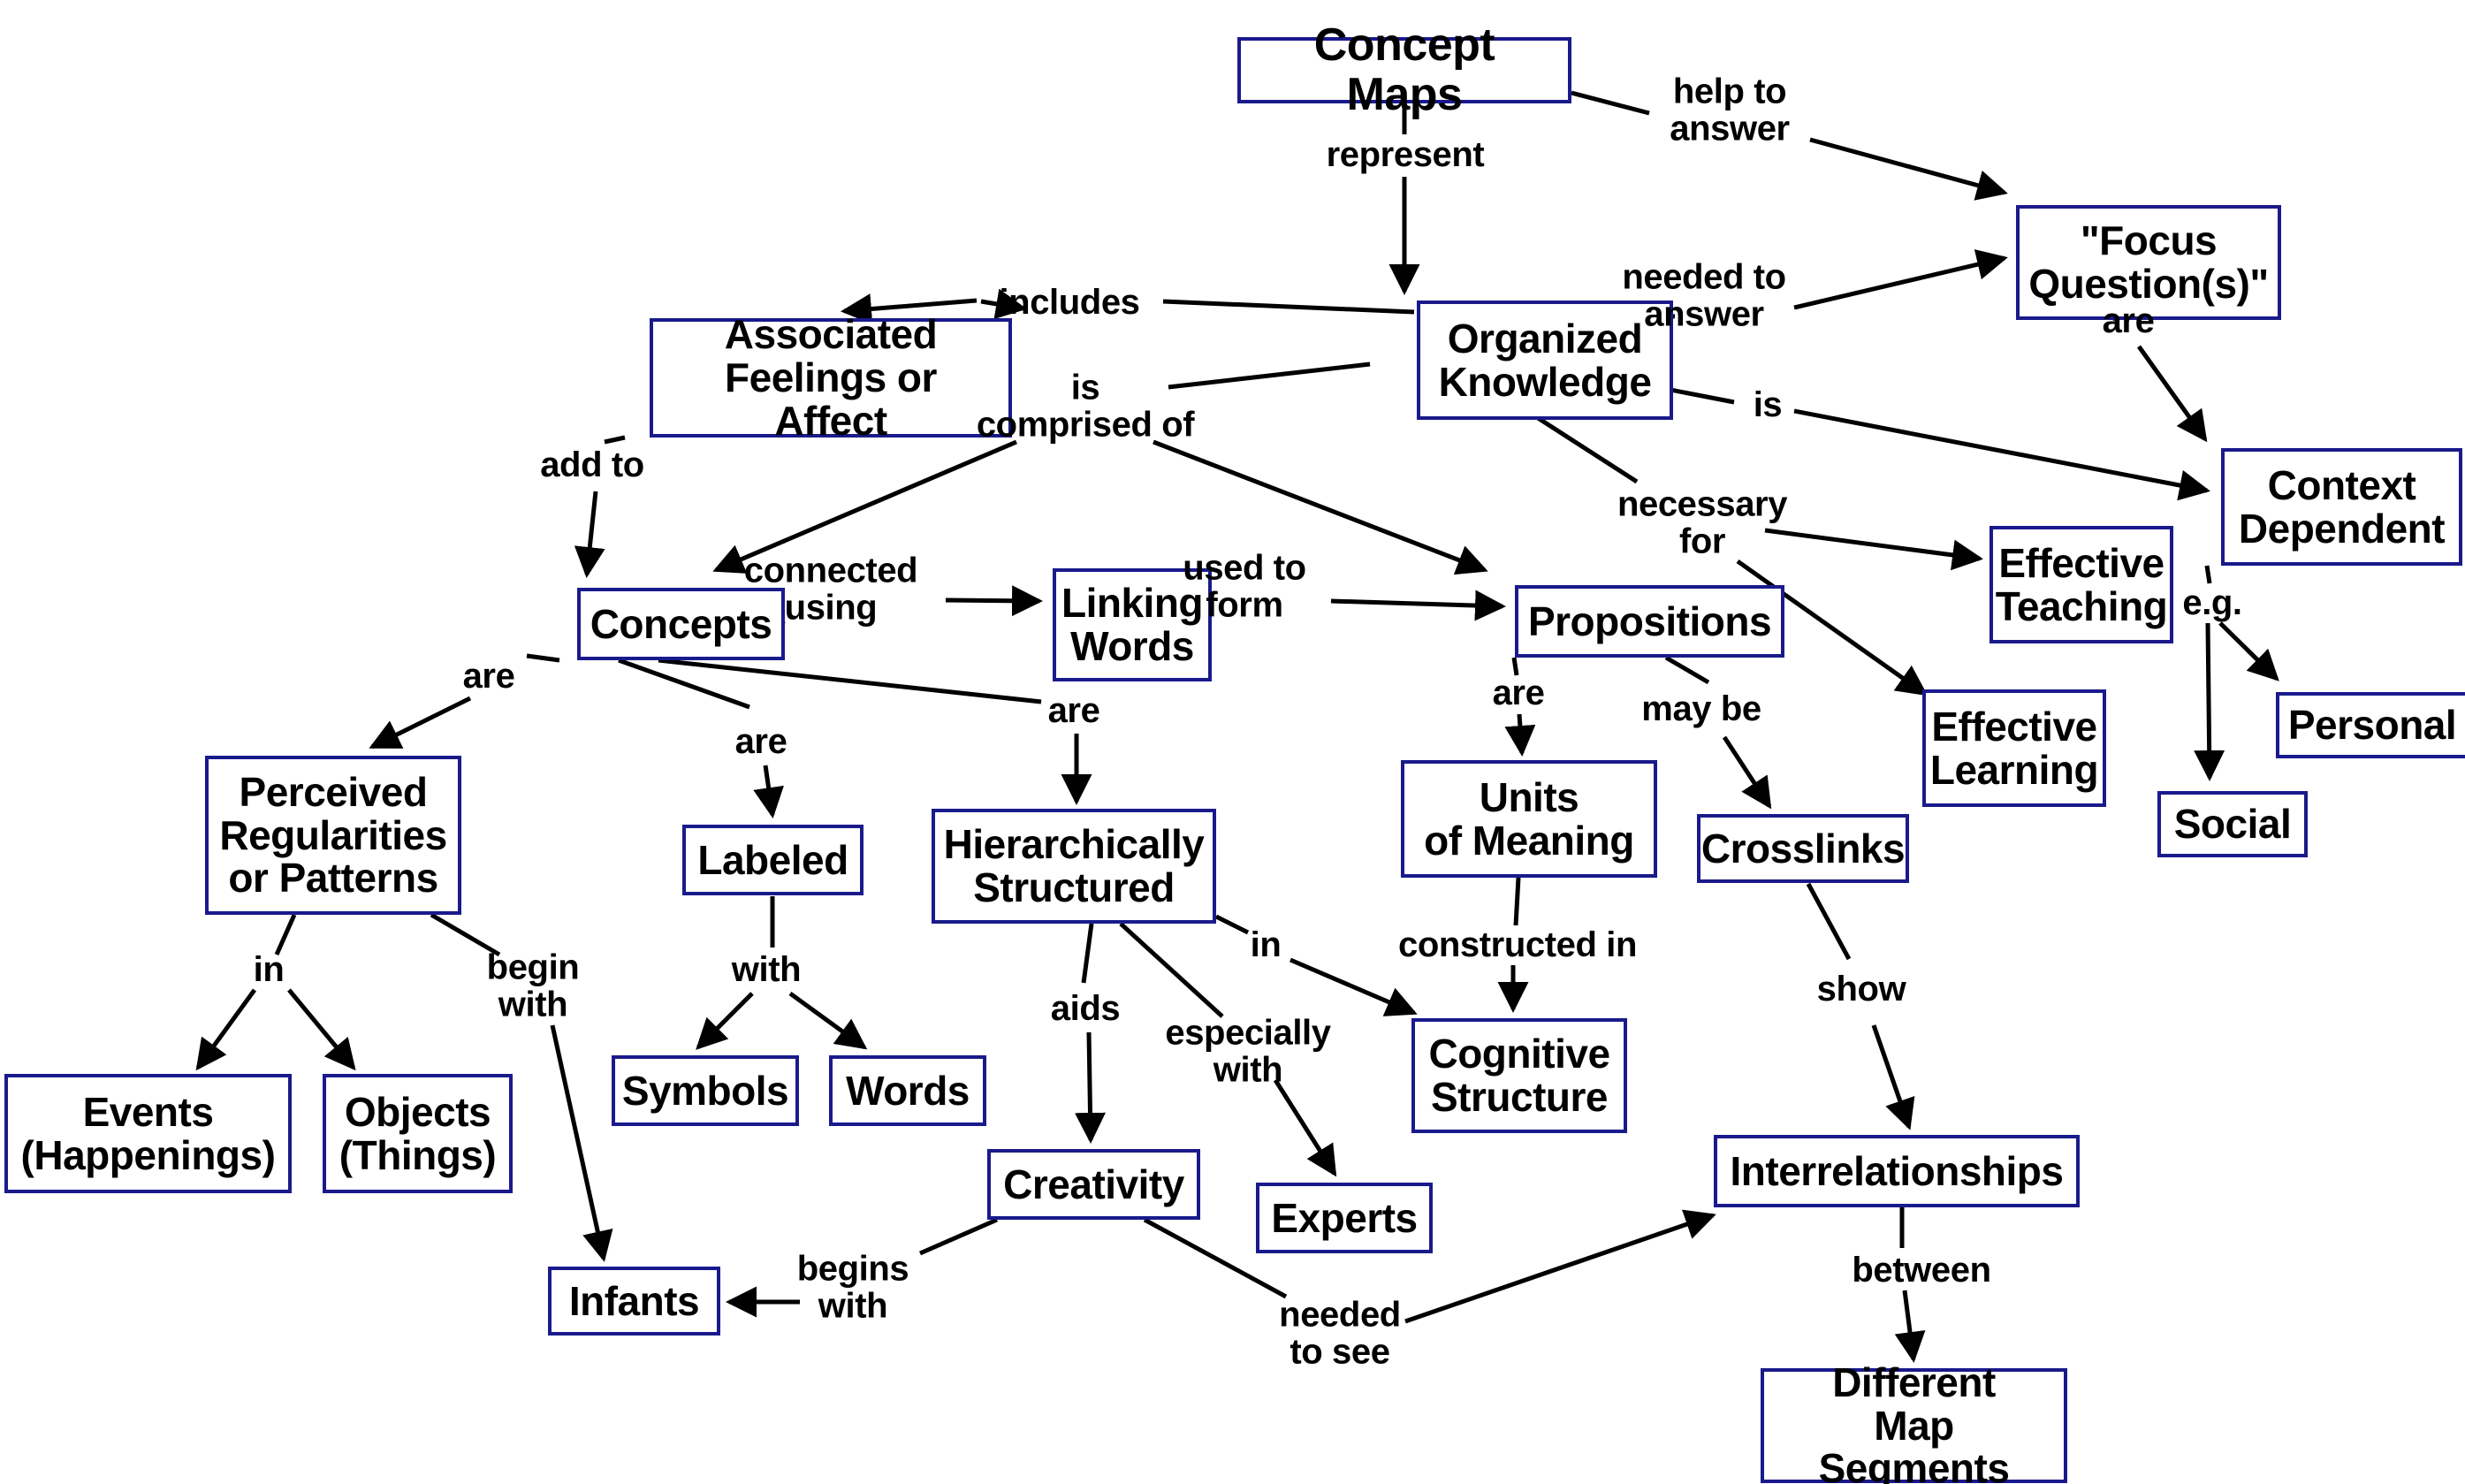  I want to click on edge-label-in-cognitive: in, so click(1266, 945).